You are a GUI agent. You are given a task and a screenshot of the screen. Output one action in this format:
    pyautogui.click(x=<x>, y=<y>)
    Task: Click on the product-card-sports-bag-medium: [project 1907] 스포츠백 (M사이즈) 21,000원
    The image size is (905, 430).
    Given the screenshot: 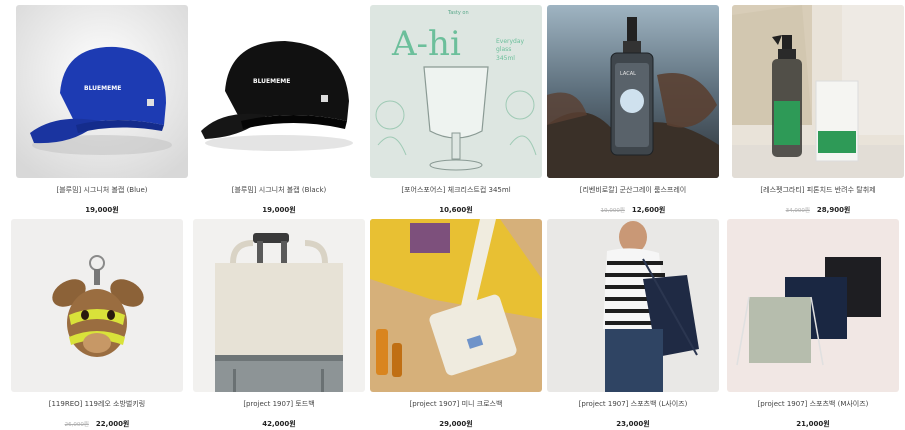 What is the action you would take?
    pyautogui.click(x=813, y=324)
    